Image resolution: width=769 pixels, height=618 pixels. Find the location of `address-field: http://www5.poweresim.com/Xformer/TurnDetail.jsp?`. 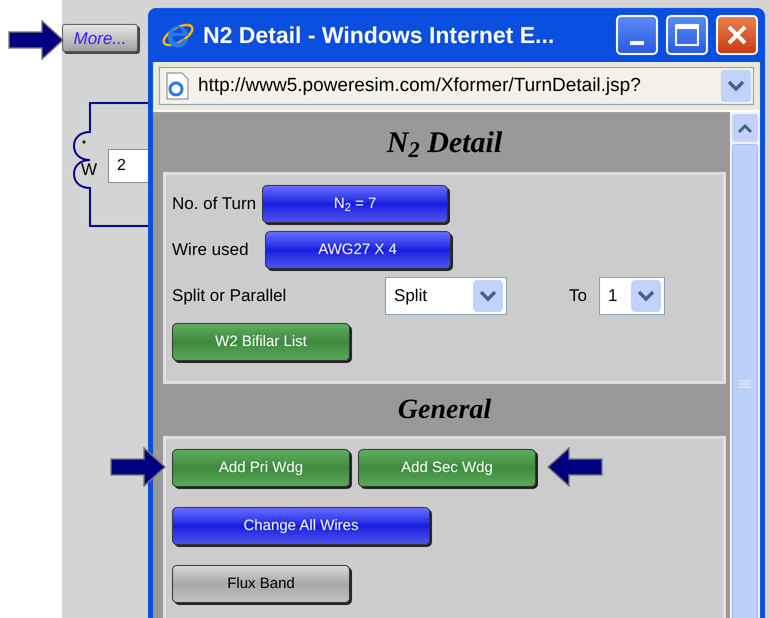

address-field: http://www5.poweresim.com/Xformer/TurnDetail.jsp? is located at coordinates (456, 86).